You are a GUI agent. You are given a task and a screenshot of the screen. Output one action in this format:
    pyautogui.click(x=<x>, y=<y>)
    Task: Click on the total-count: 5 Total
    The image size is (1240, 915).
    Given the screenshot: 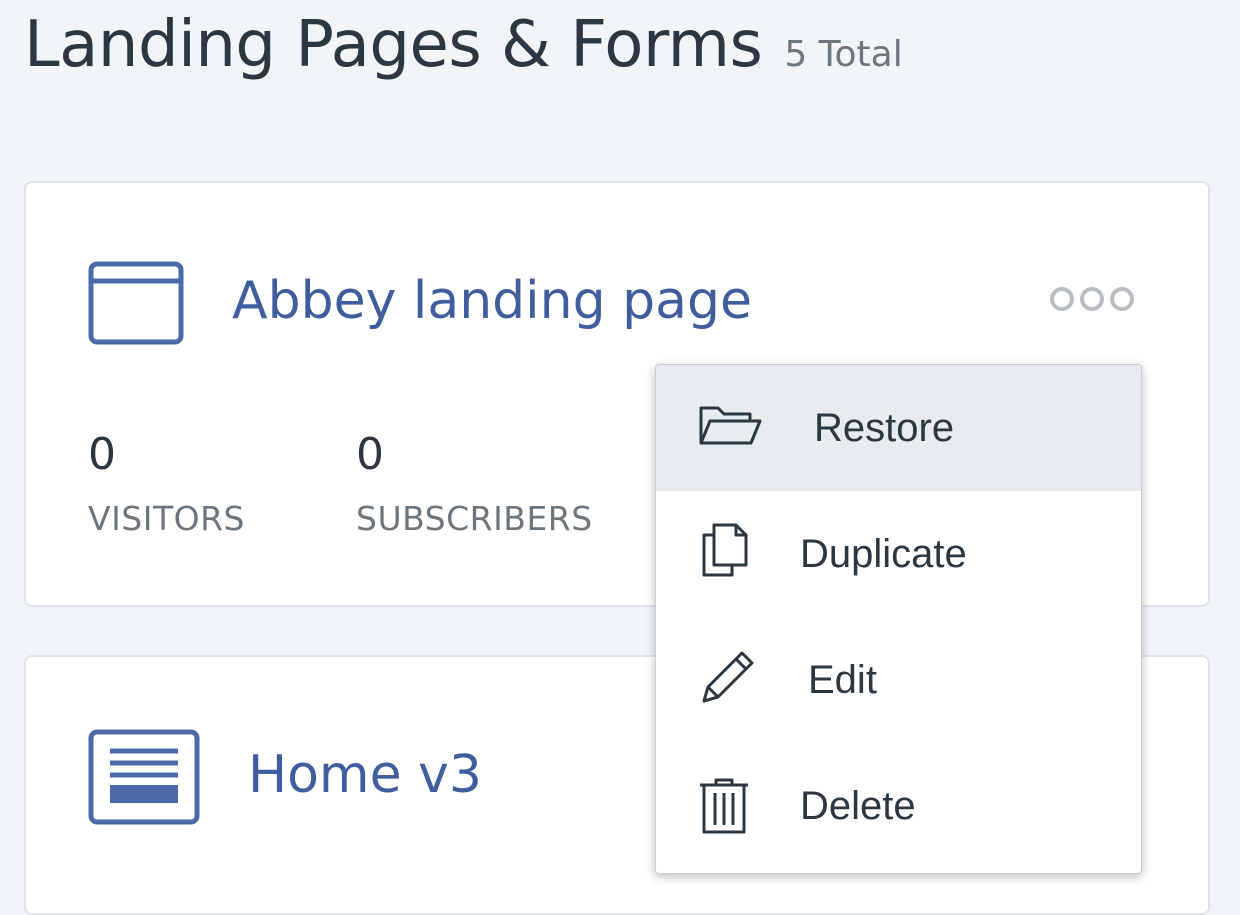 What is the action you would take?
    pyautogui.click(x=843, y=54)
    